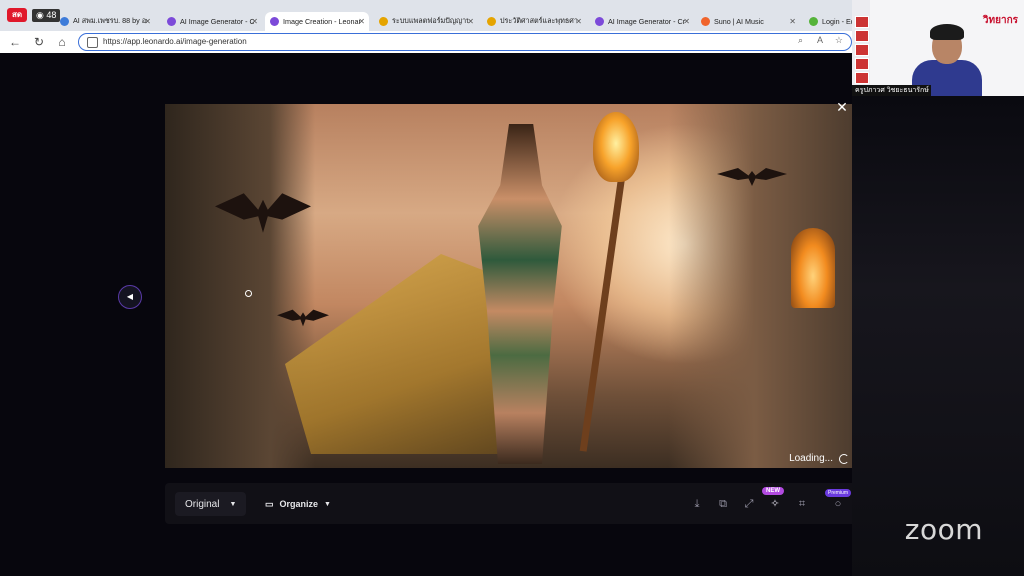 The image size is (1024, 576). I want to click on spinner-icon, so click(844, 458).